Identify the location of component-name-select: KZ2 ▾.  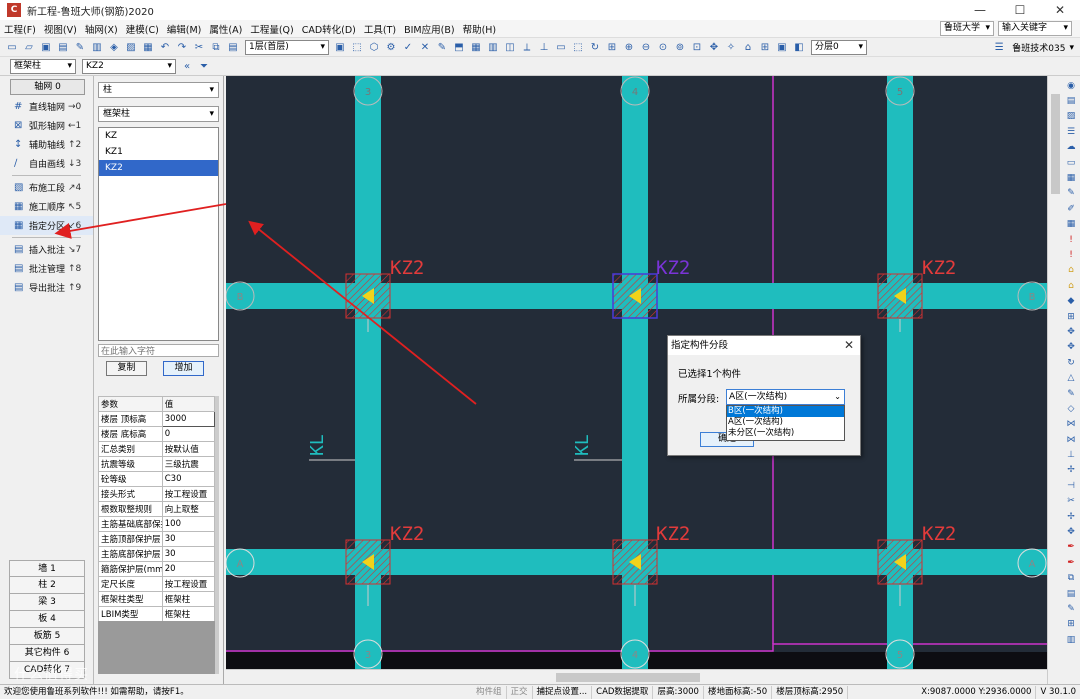
(129, 66).